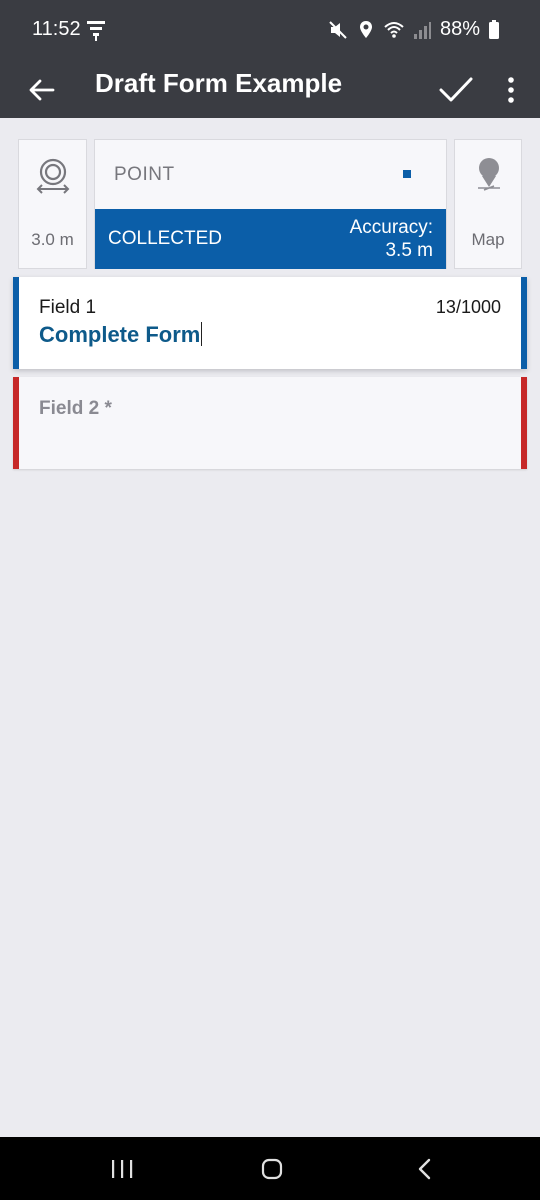 This screenshot has width=540, height=1200. I want to click on home-icon, so click(272, 1169).